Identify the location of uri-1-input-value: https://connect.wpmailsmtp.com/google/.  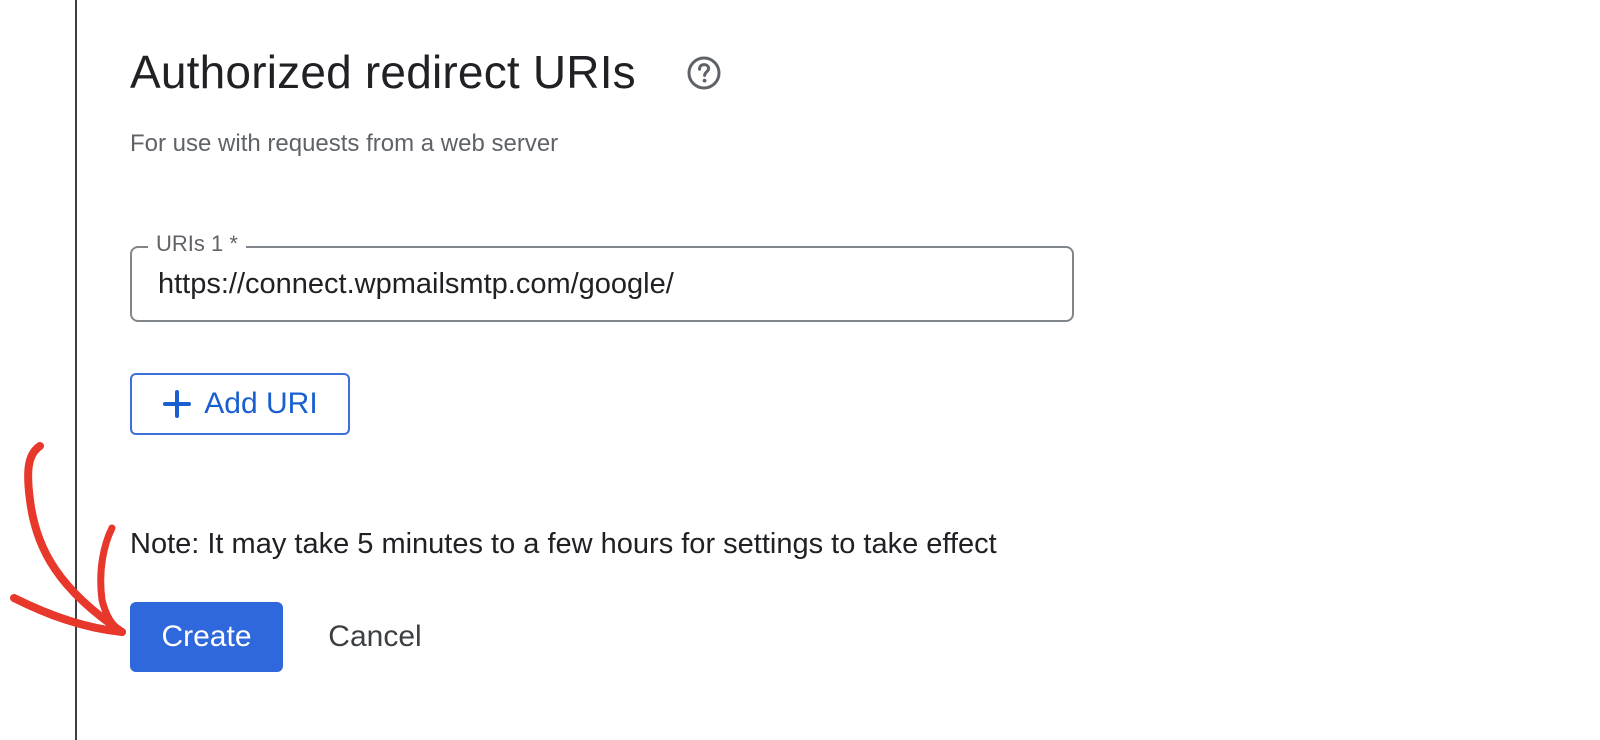
(416, 284).